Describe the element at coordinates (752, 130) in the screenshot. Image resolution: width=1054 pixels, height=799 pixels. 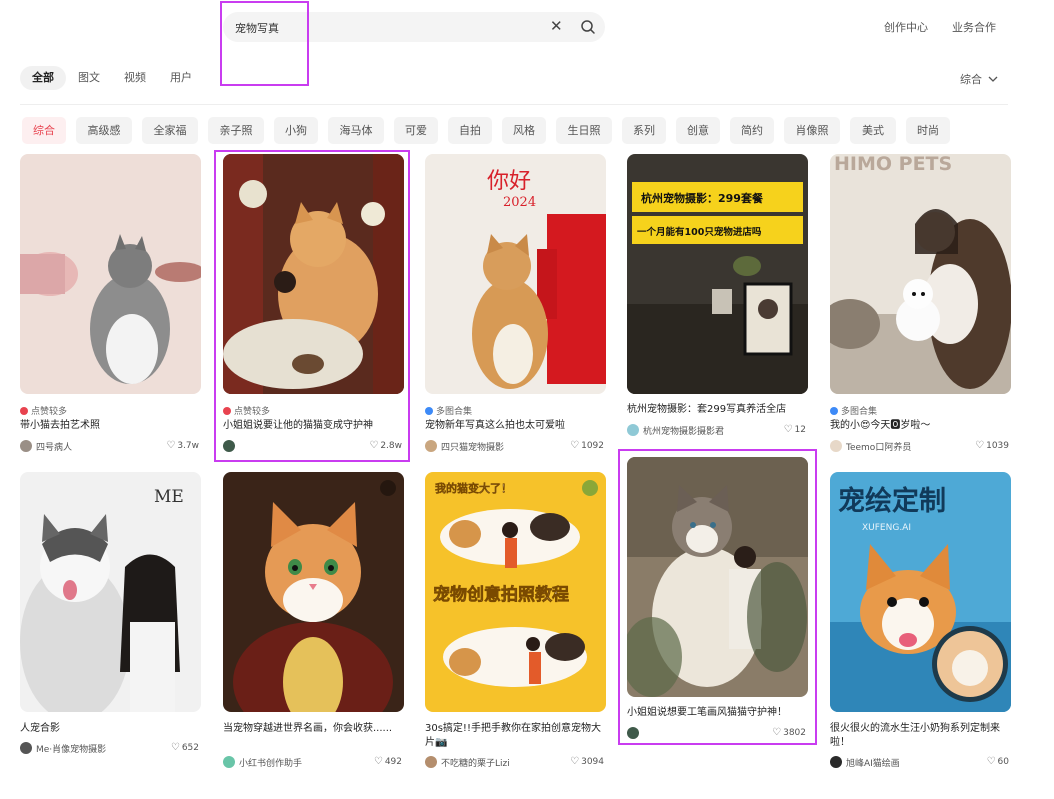
I see `chip-simple: 简约` at that location.